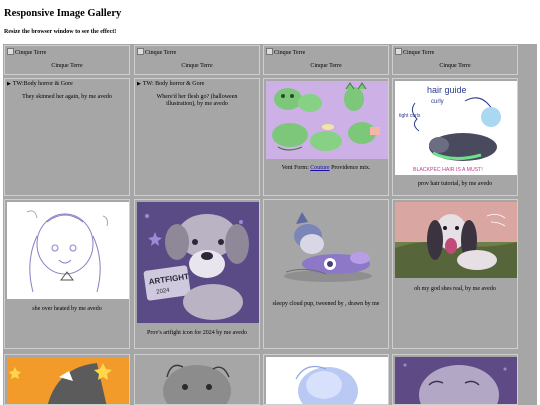 This screenshot has height=405, width=540. I want to click on gallery-item: oh my god shes real, by me avedo, so click(455, 274).